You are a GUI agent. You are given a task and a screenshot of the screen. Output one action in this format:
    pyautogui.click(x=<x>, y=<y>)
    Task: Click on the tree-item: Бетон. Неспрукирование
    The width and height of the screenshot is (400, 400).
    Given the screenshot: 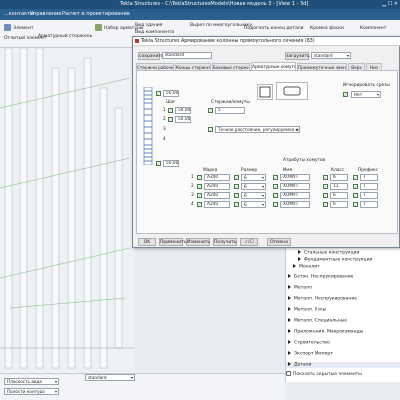 What is the action you would take?
    pyautogui.click(x=343, y=277)
    